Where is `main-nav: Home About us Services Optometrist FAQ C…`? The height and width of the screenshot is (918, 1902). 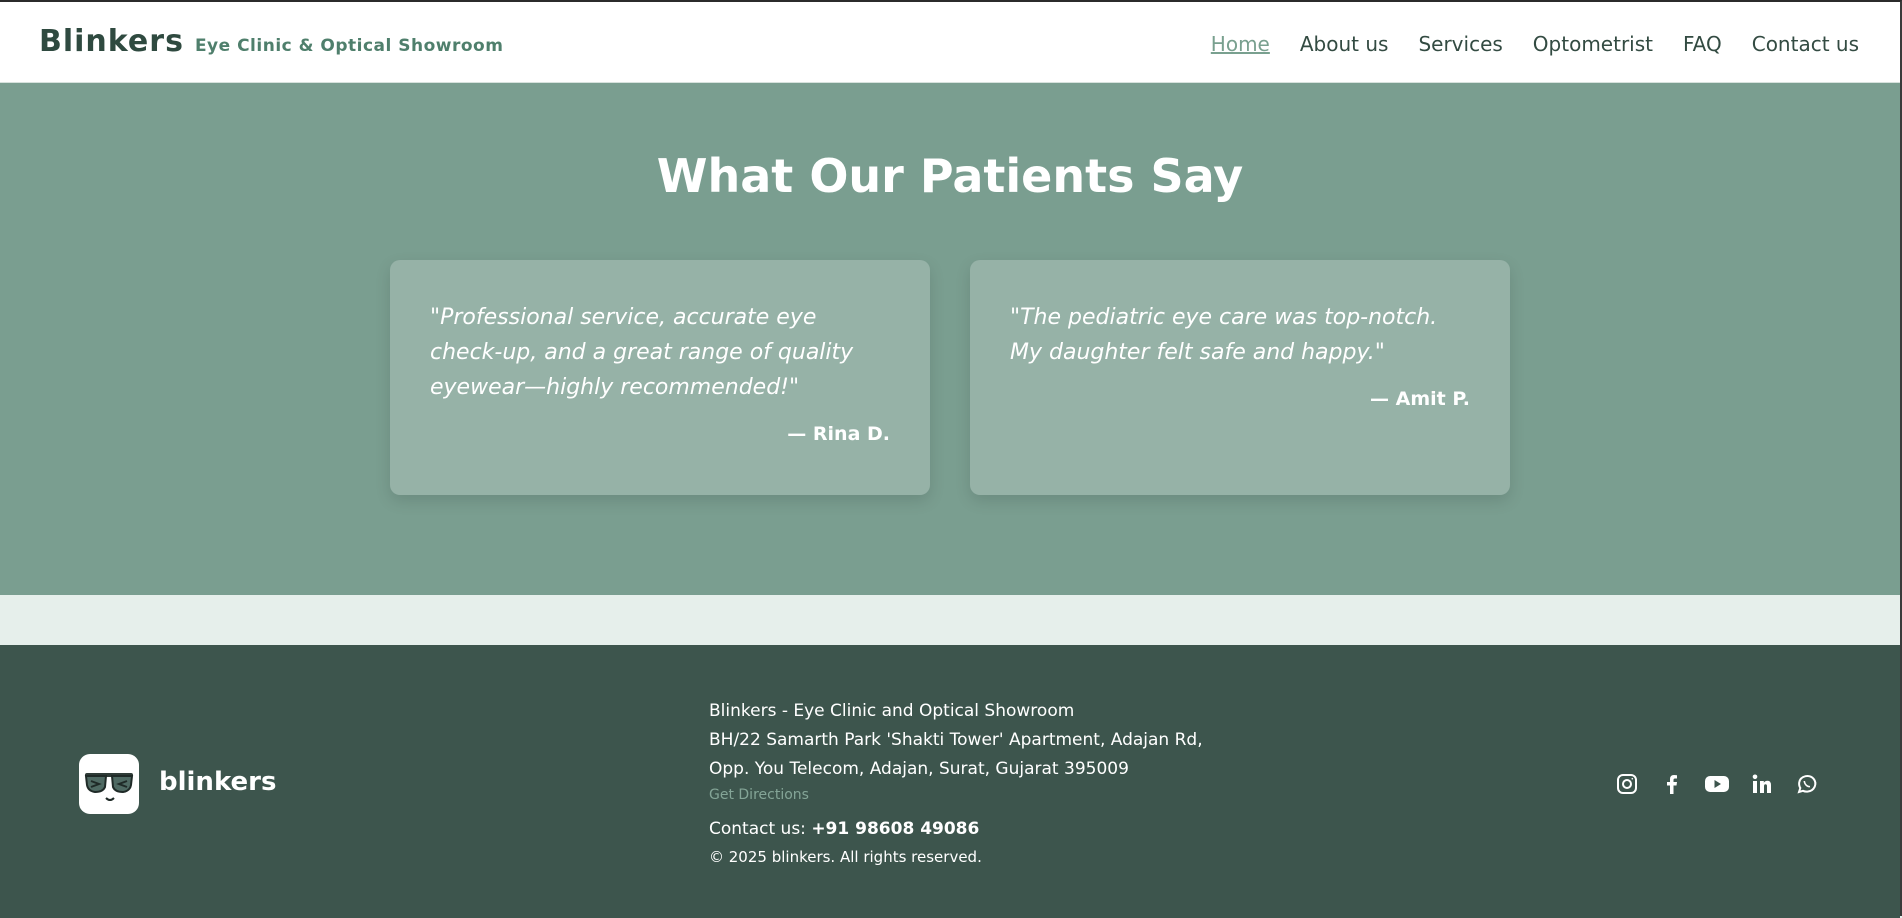 main-nav: Home About us Services Optometrist FAQ C… is located at coordinates (1520, 44).